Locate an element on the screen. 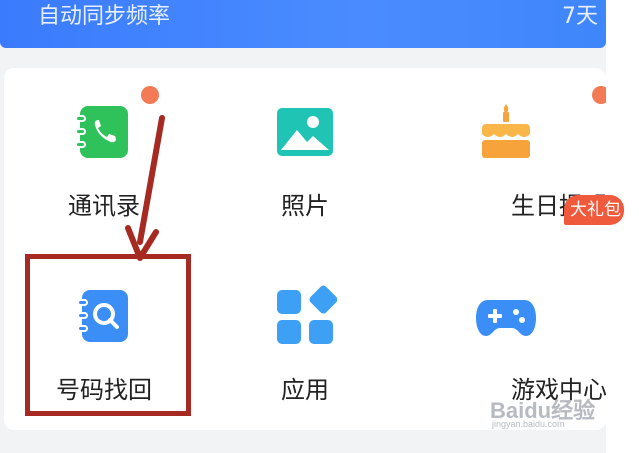 The height and width of the screenshot is (453, 639). edge-strip is located at coordinates (622, 226).